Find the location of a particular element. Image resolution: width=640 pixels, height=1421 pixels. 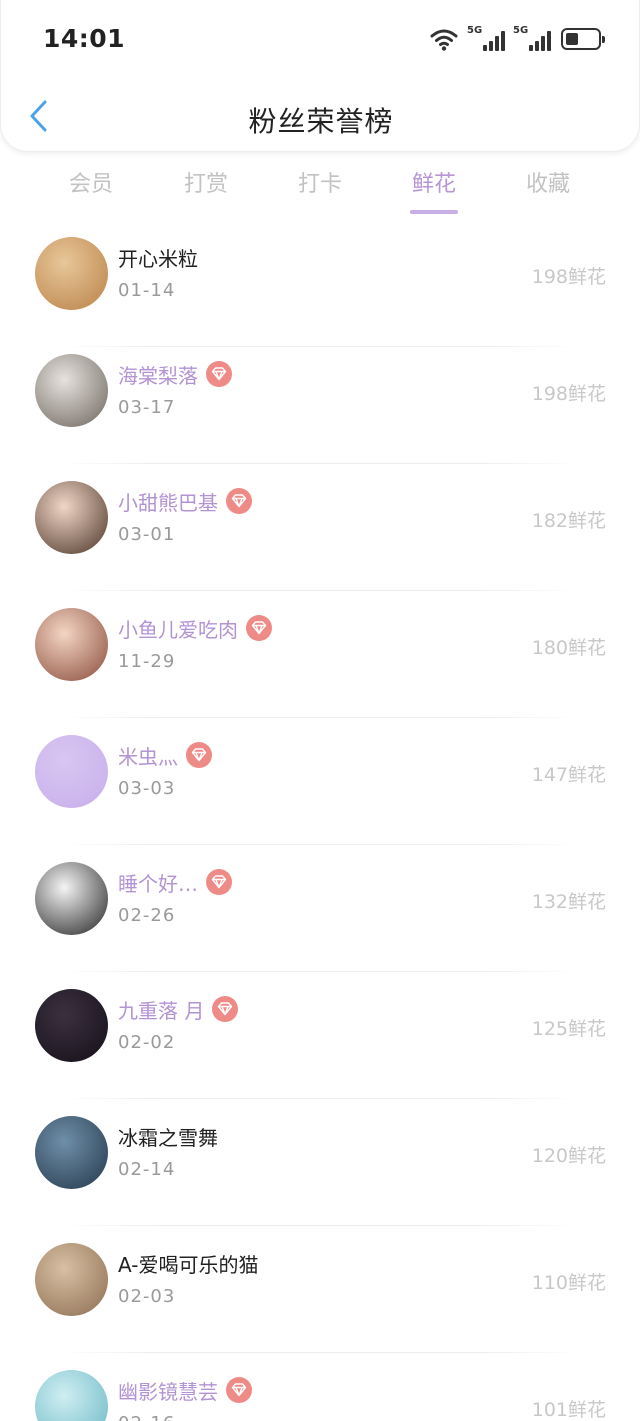

name-line: 小鱼儿爱吃肉 is located at coordinates (195, 628).